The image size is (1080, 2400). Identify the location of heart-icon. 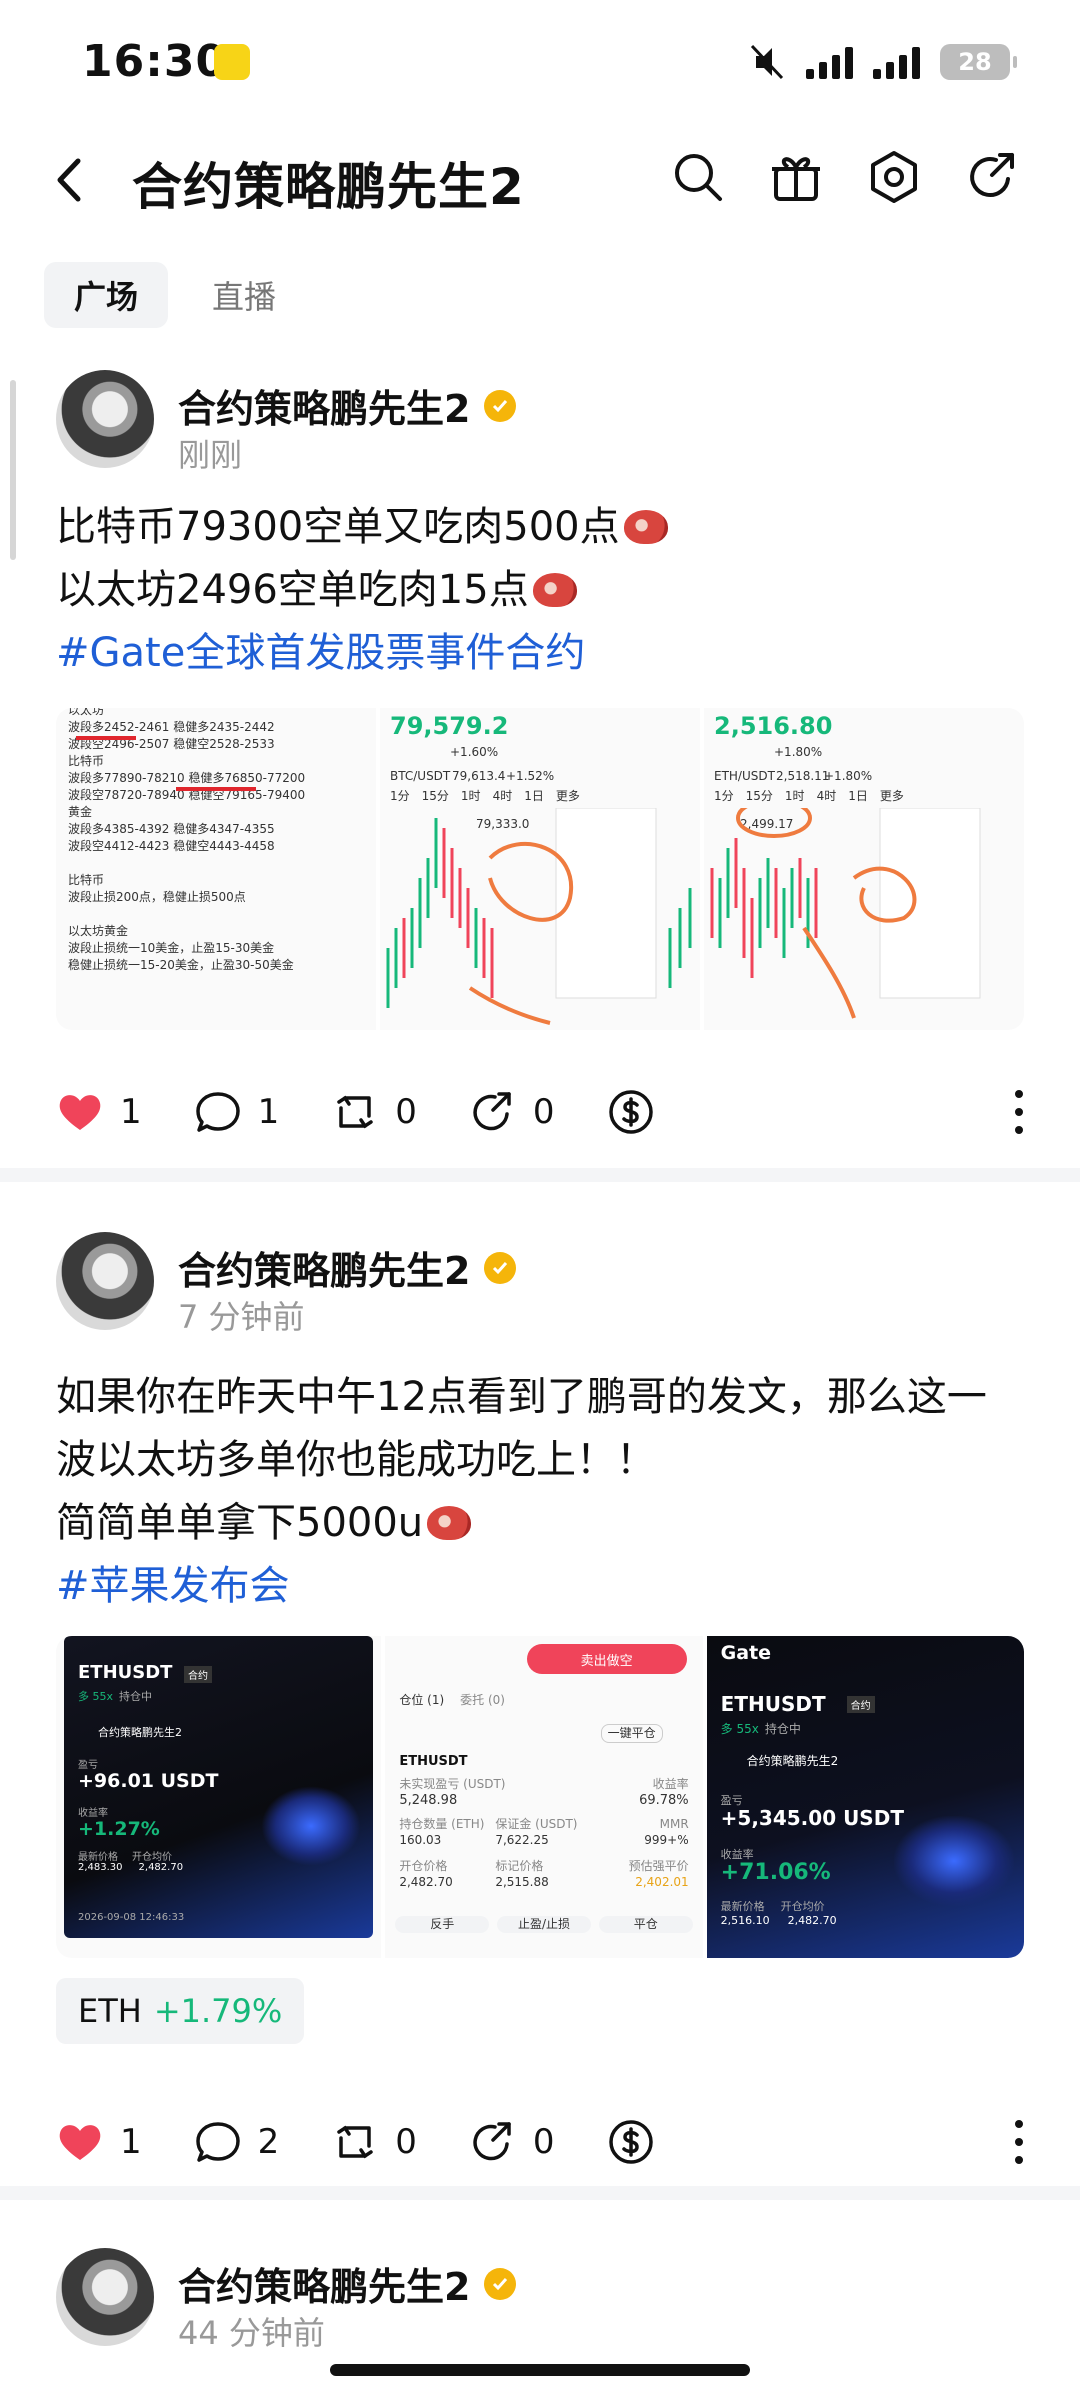
(80, 1112).